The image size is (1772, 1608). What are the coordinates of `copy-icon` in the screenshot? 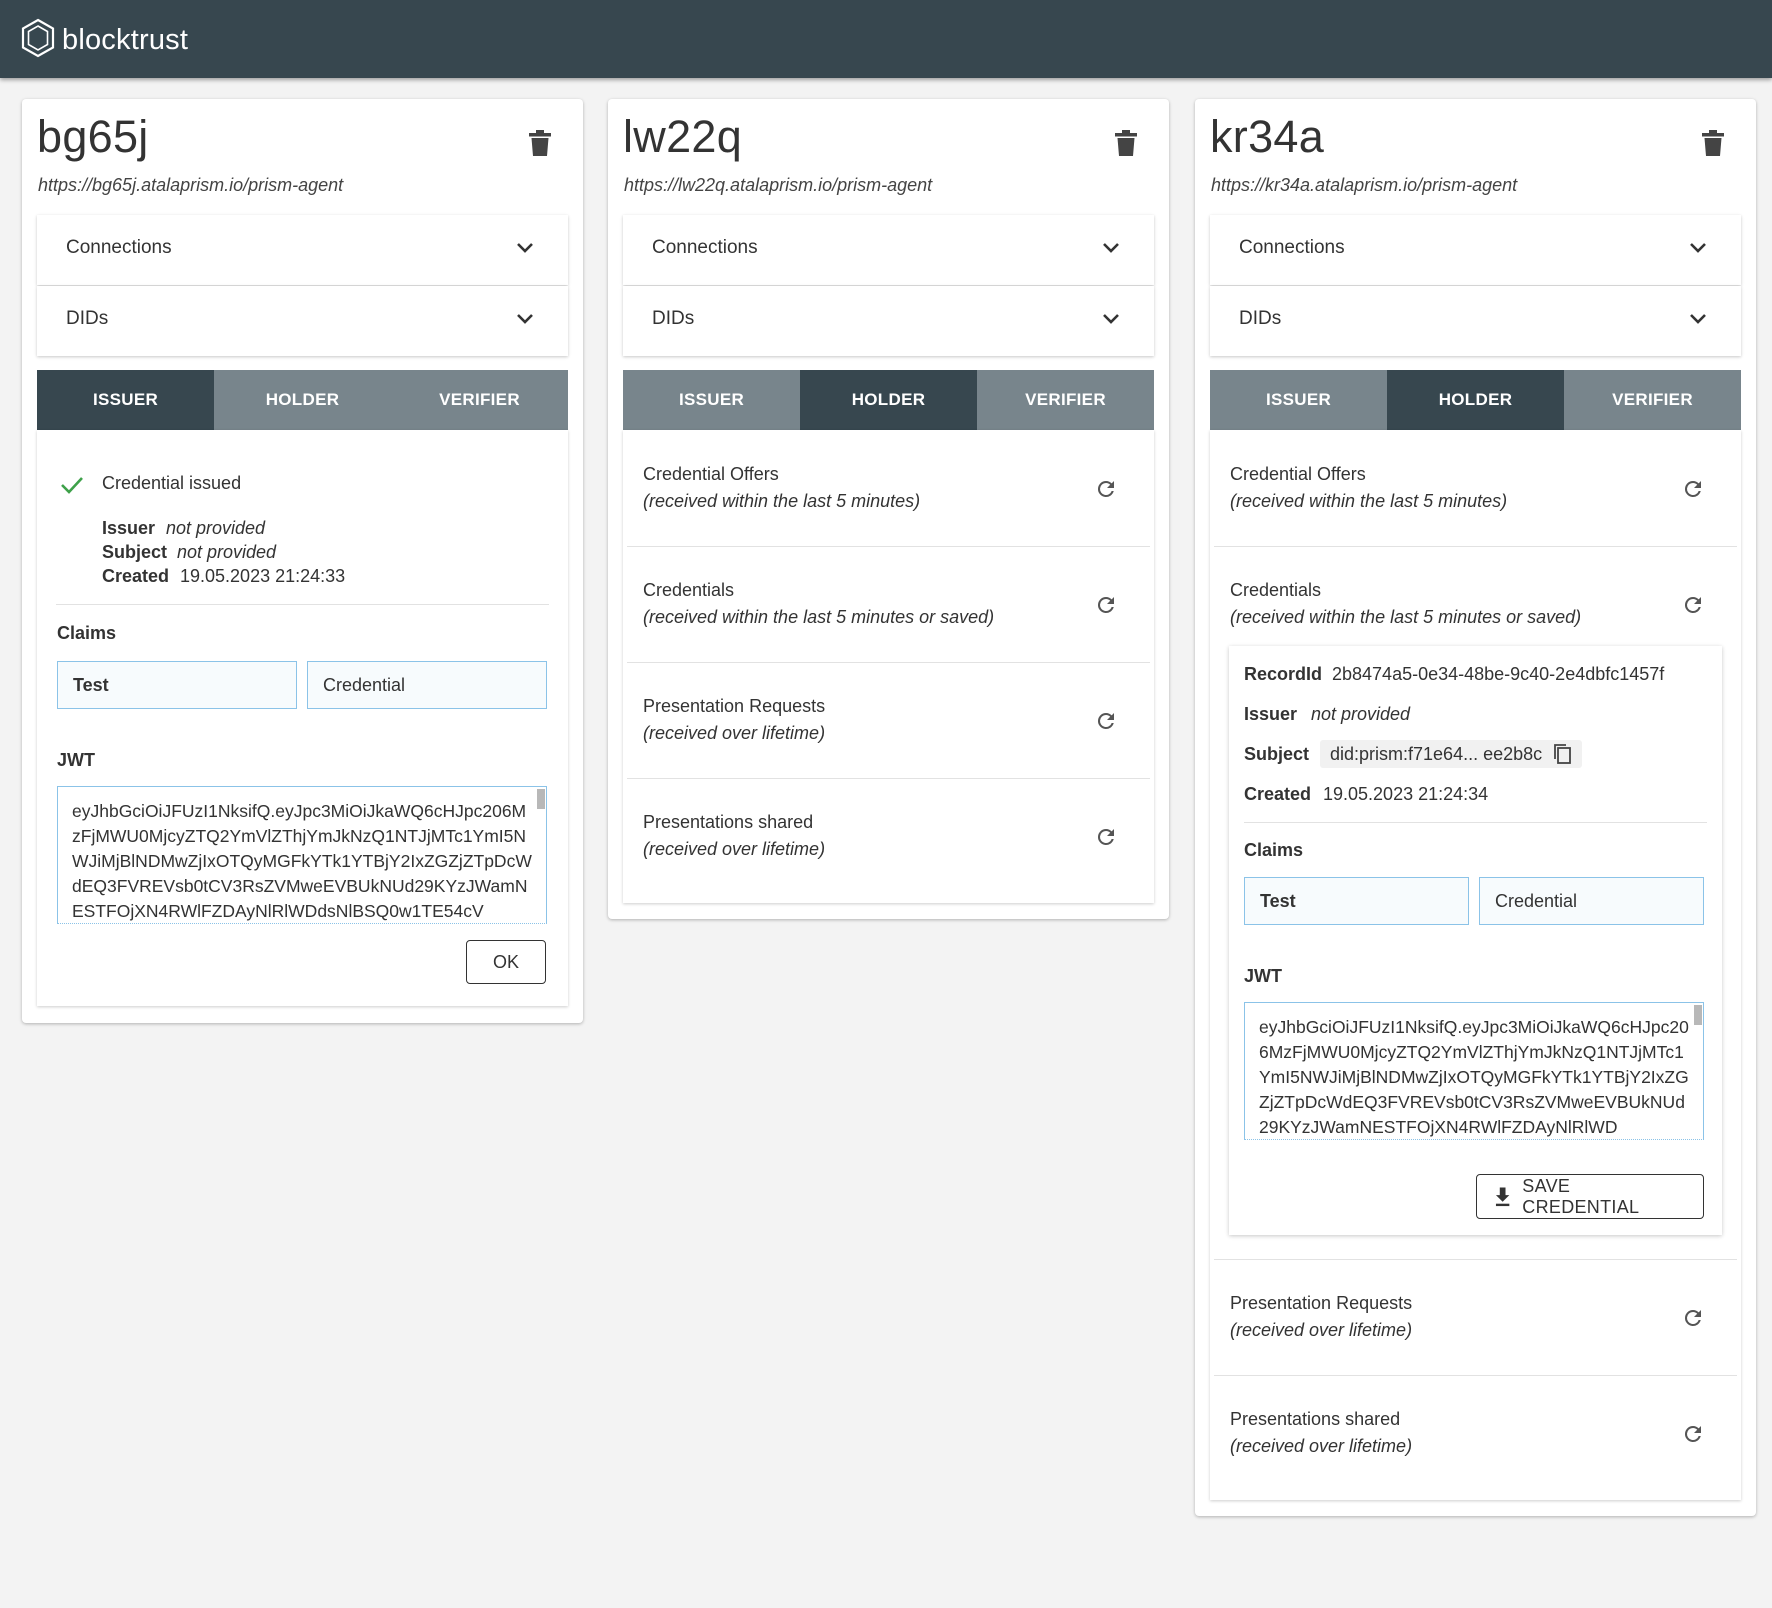 It's located at (1562, 754).